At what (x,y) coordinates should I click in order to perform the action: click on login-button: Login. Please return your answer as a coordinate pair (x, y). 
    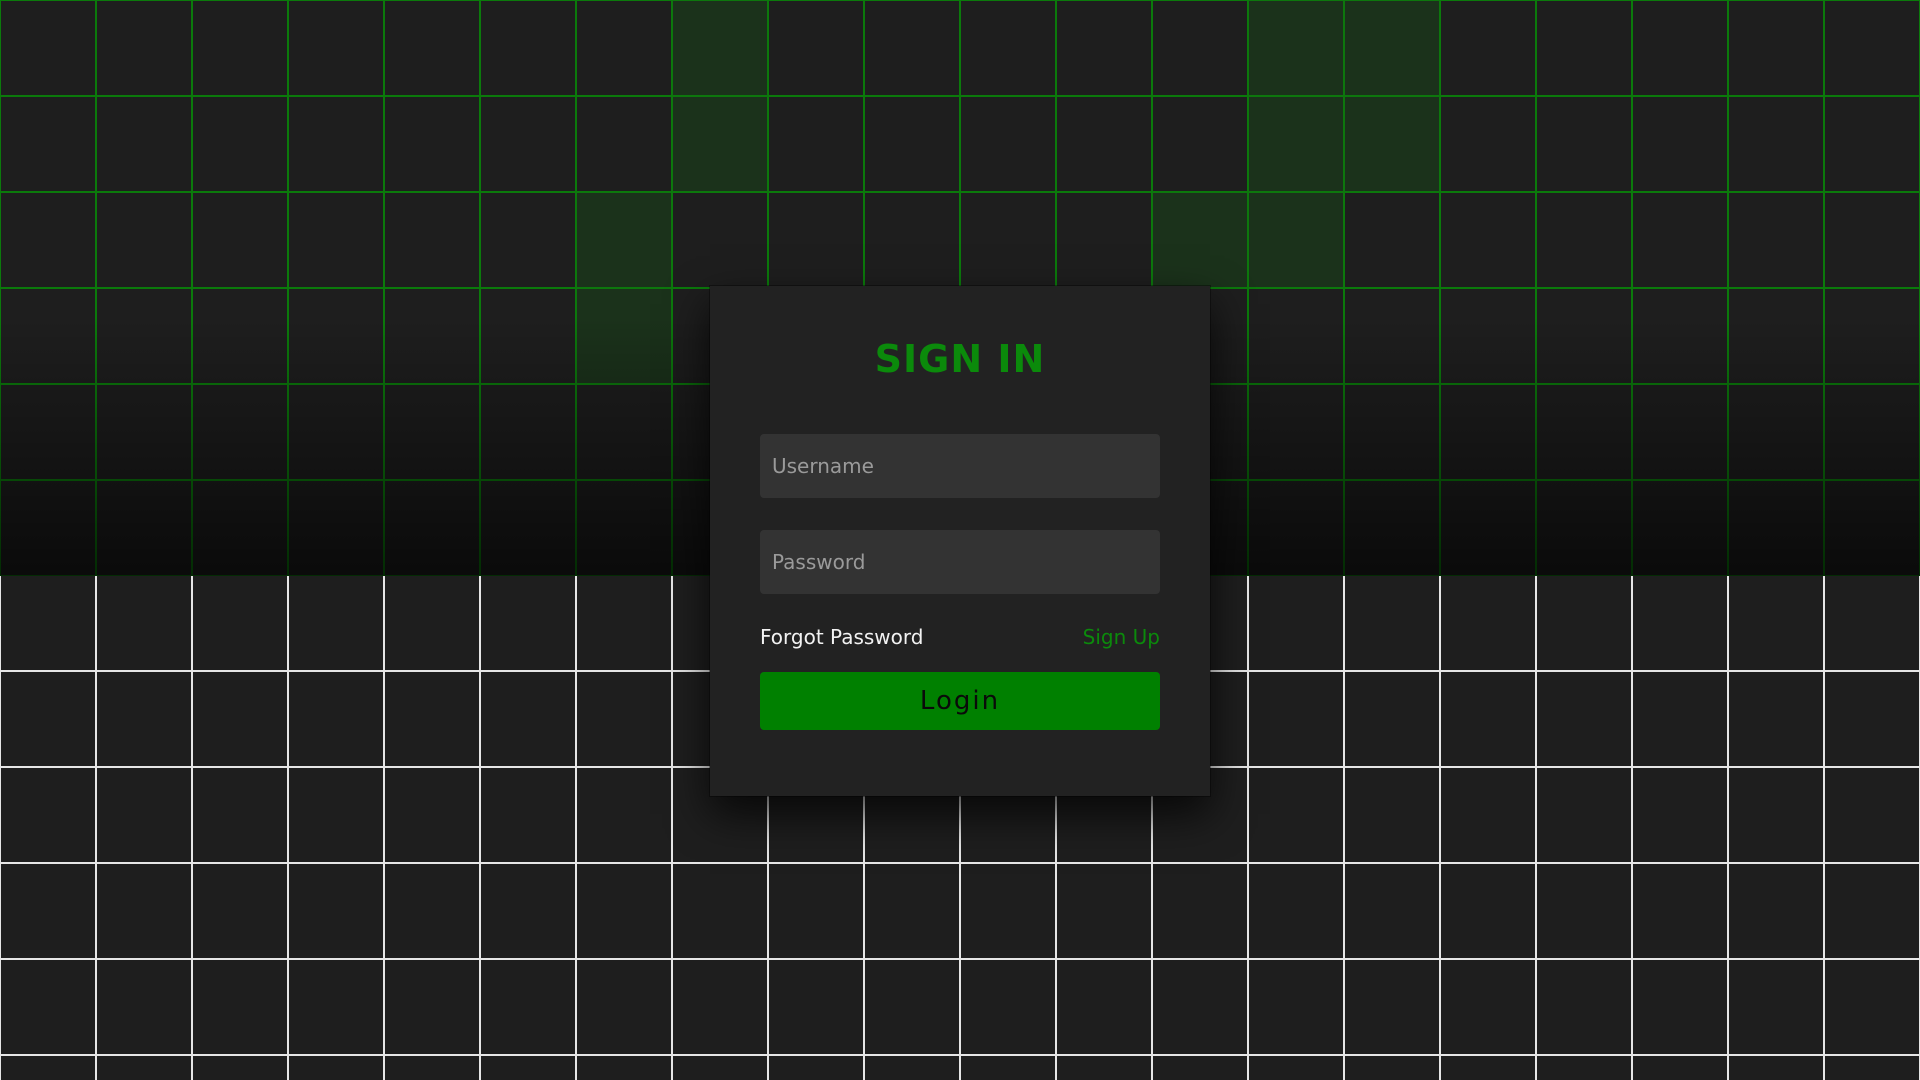
    Looking at the image, I should click on (960, 701).